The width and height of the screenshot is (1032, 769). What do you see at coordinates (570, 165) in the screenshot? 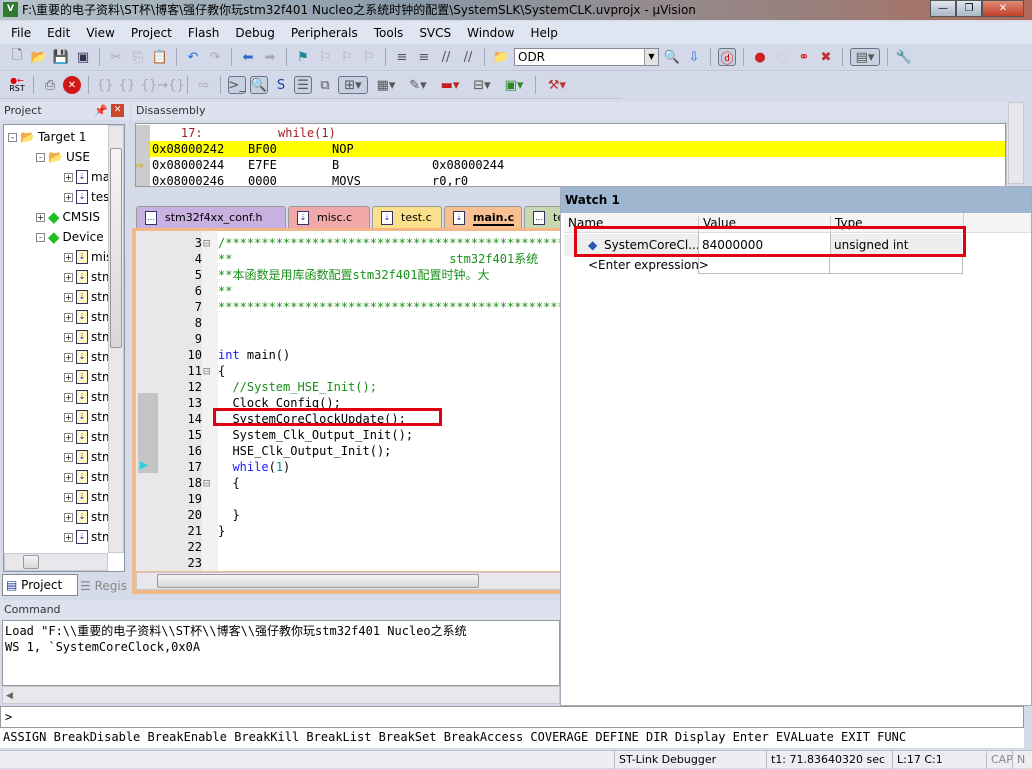
I see `disassembly-line: ⇨ 0x08000244 E7FE B 0x08000244` at bounding box center [570, 165].